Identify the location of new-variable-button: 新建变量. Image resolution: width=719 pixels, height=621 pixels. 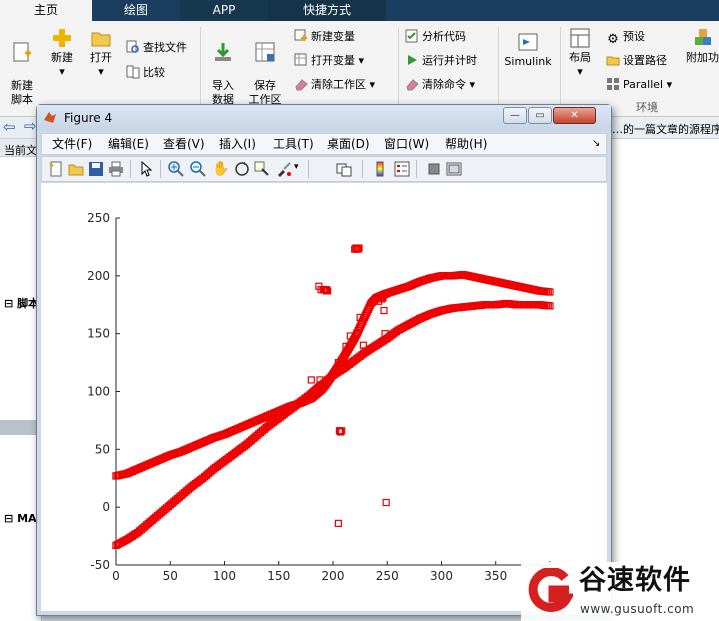
(324, 37).